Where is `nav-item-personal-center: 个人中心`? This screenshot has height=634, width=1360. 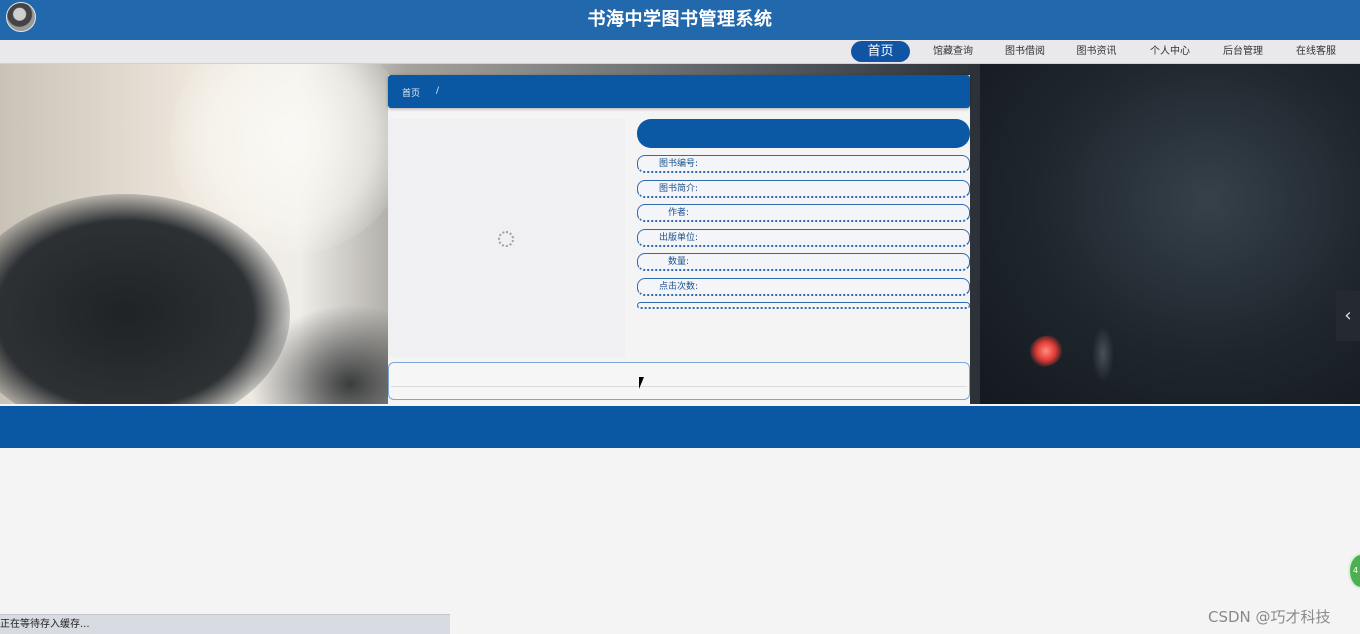
nav-item-personal-center: 个人中心 is located at coordinates (1170, 52).